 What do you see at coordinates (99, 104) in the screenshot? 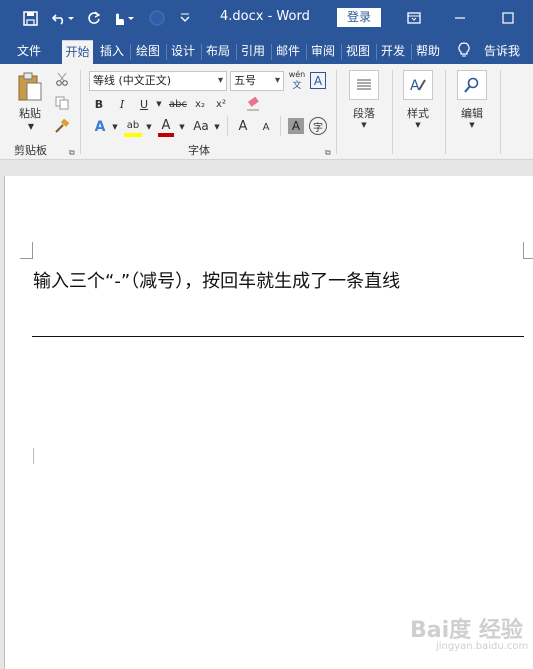
I see `bold-button: B` at bounding box center [99, 104].